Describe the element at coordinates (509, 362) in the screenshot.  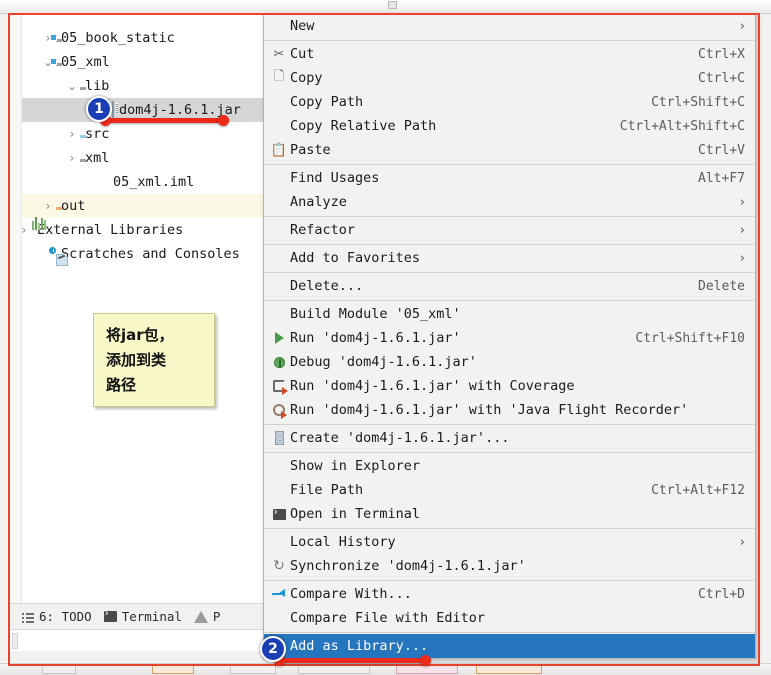
I see `menu-item-debug-jar: Debug 'dom4j-1.6.1.jar'` at that location.